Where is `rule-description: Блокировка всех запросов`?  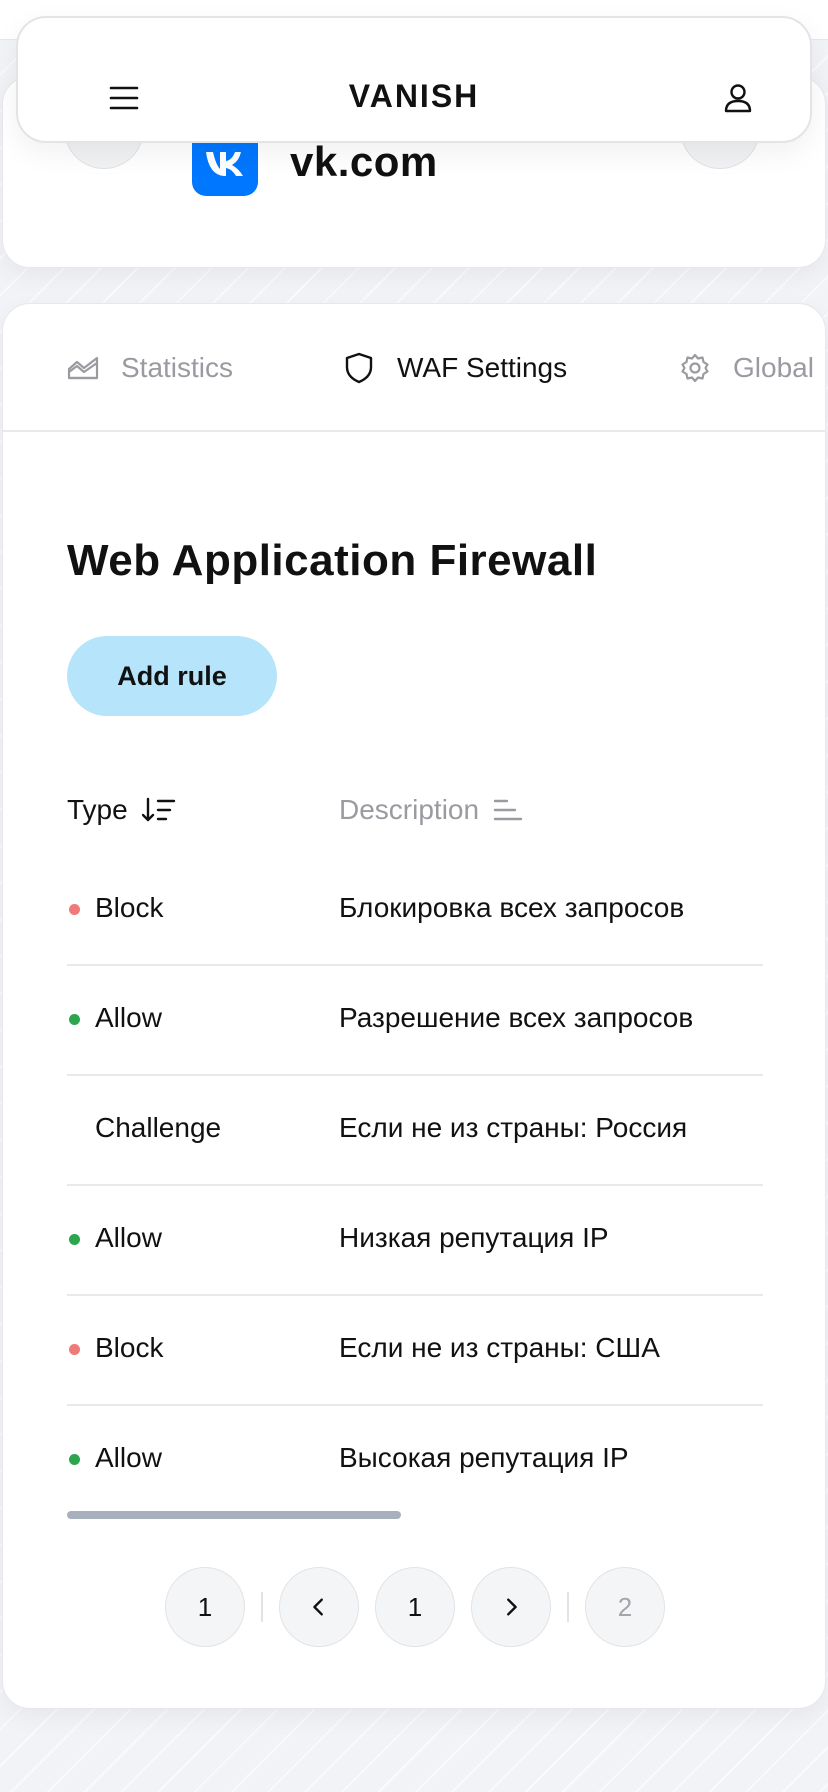 rule-description: Блокировка всех запросов is located at coordinates (512, 907).